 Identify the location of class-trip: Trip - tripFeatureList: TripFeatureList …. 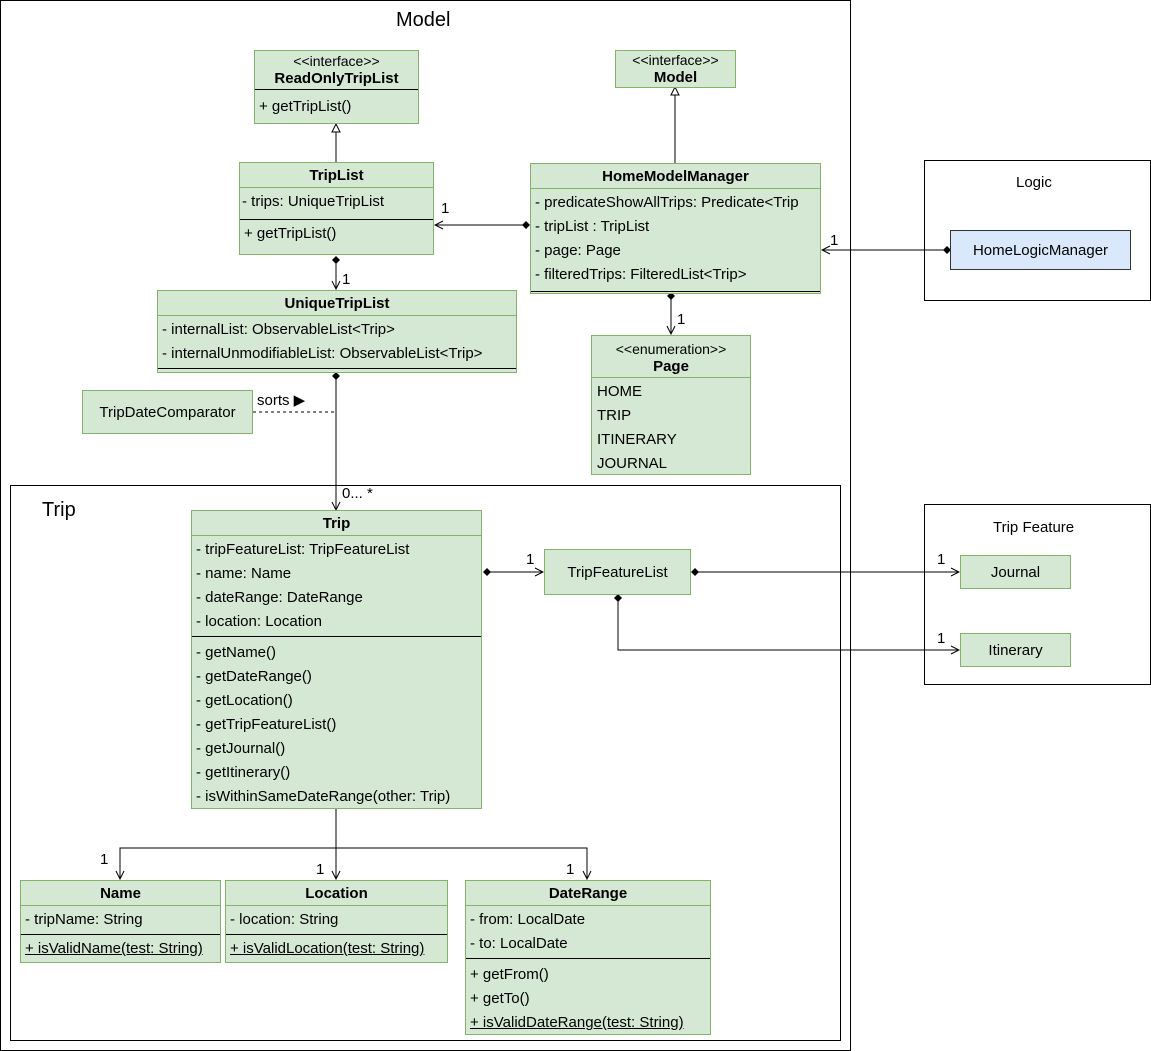
(336, 659).